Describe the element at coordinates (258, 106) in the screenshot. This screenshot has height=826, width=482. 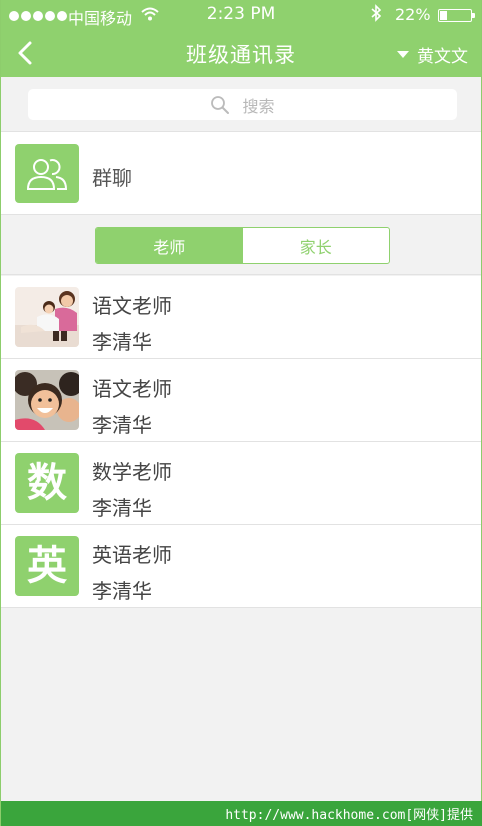
I see `search-placeholder: 搜索` at that location.